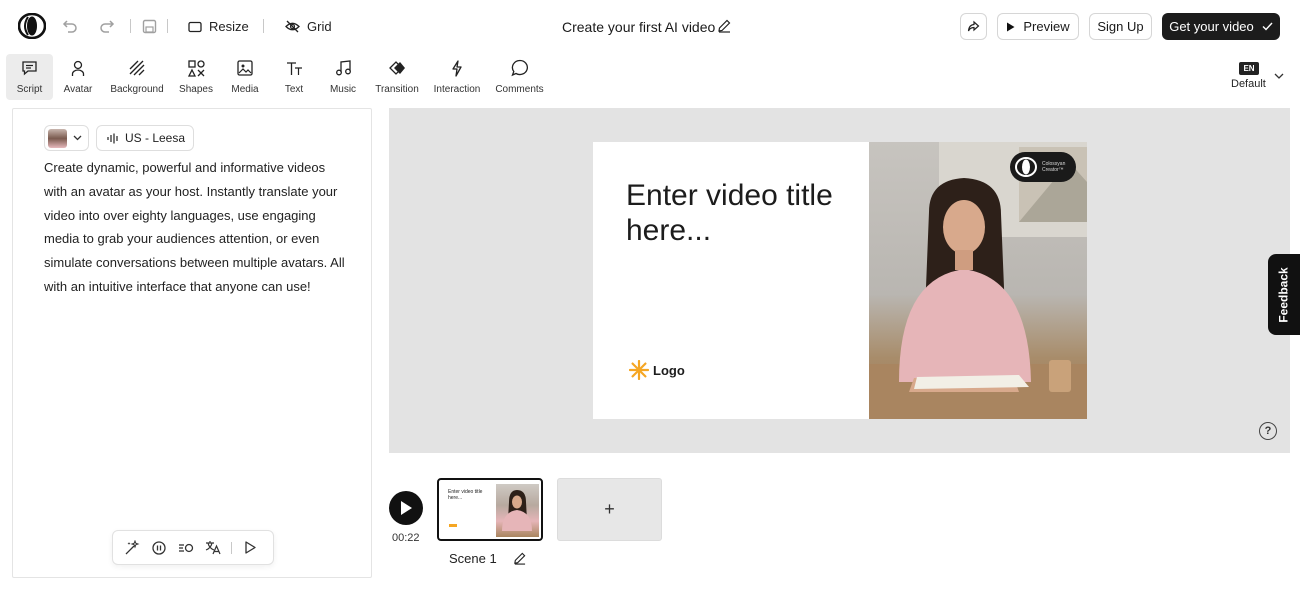  Describe the element at coordinates (292, 26) in the screenshot. I see `grid-hidden-icon` at that location.